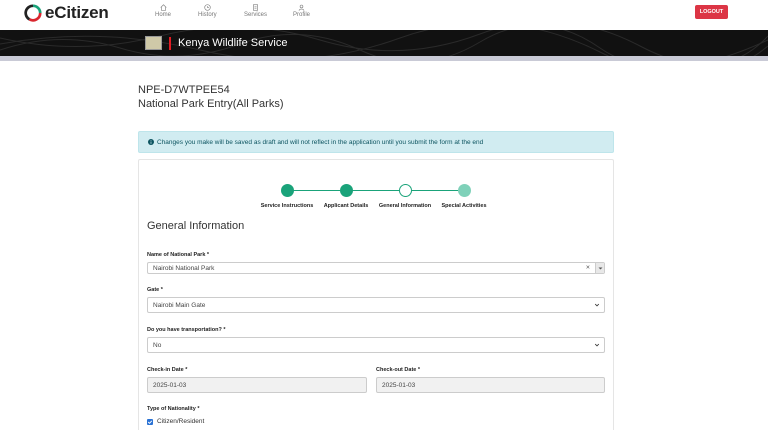 Image resolution: width=768 pixels, height=430 pixels. Describe the element at coordinates (346, 190) in the screenshot. I see `step-2-dot` at that location.